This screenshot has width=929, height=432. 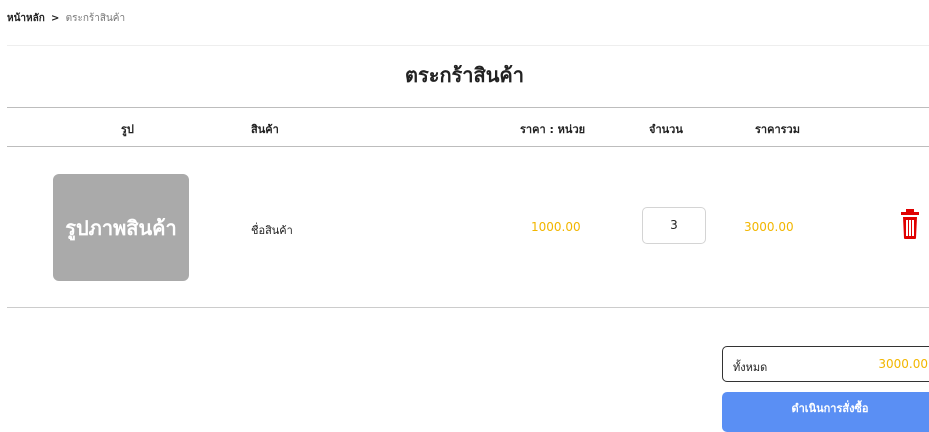 I want to click on unit-price: 1000.00, so click(x=556, y=227).